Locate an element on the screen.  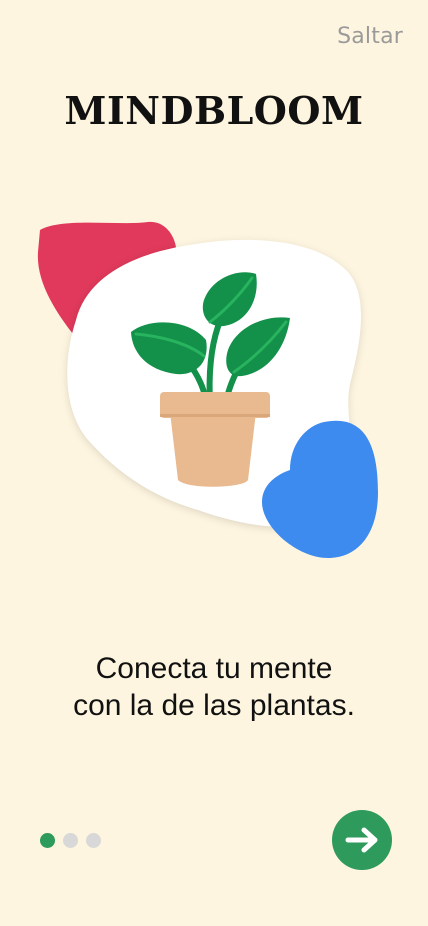
skip-button: Saltar is located at coordinates (370, 36).